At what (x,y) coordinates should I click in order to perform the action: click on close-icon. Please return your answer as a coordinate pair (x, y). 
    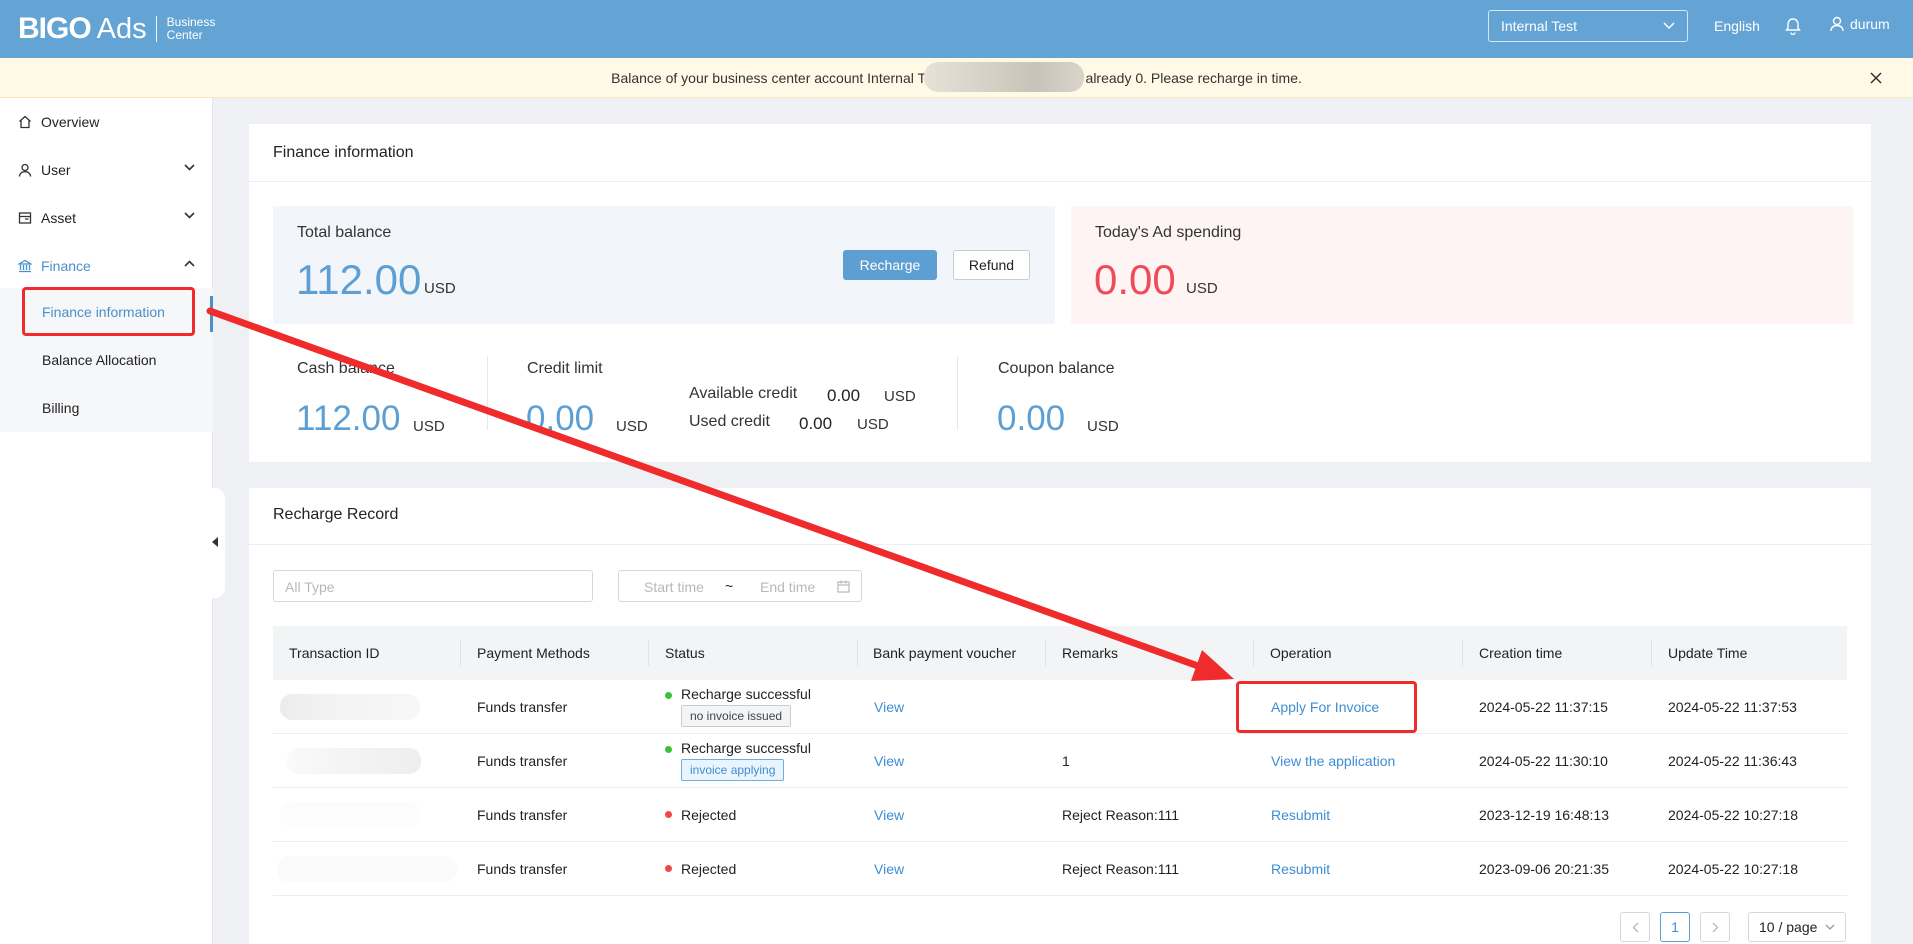
    Looking at the image, I should click on (1876, 78).